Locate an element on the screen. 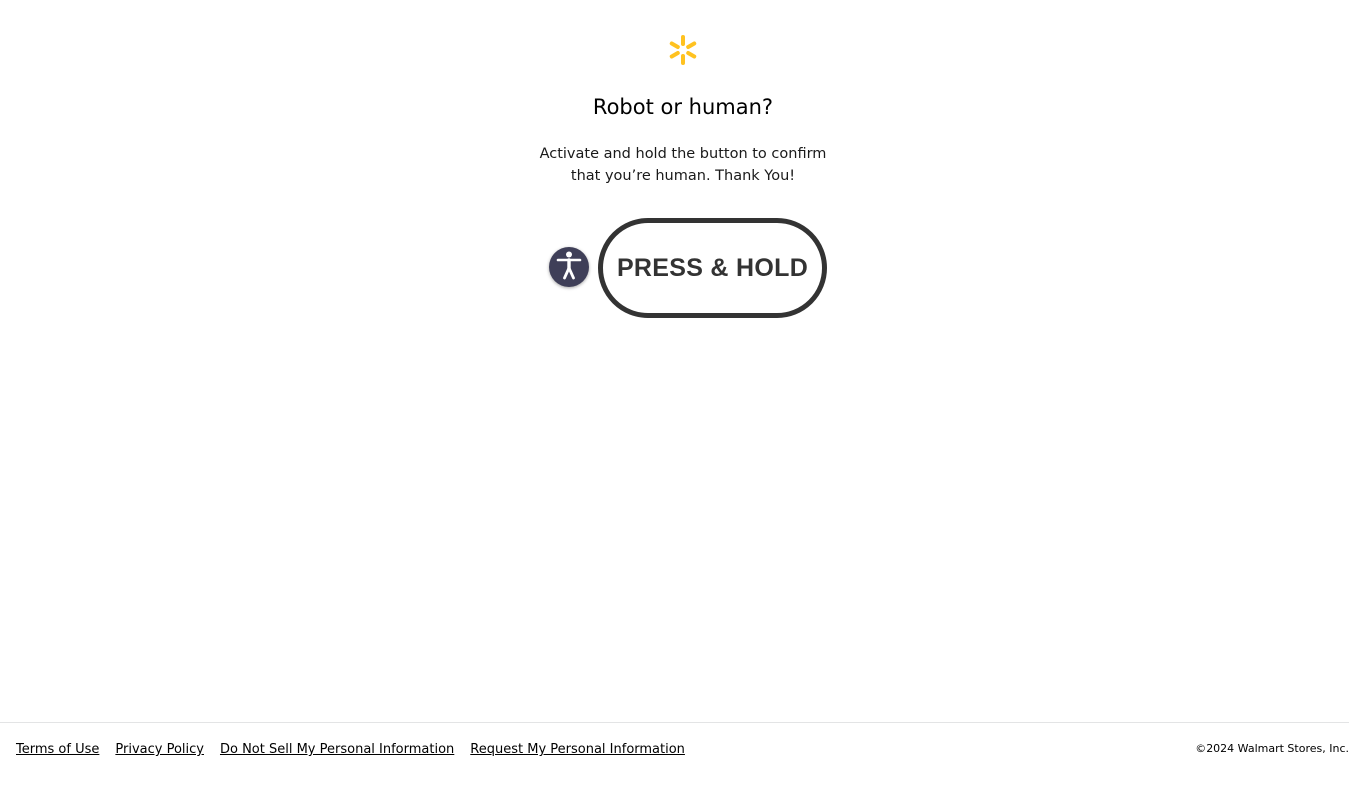 This screenshot has width=1349, height=800. terms-of-use-link: Terms of Use is located at coordinates (57, 749).